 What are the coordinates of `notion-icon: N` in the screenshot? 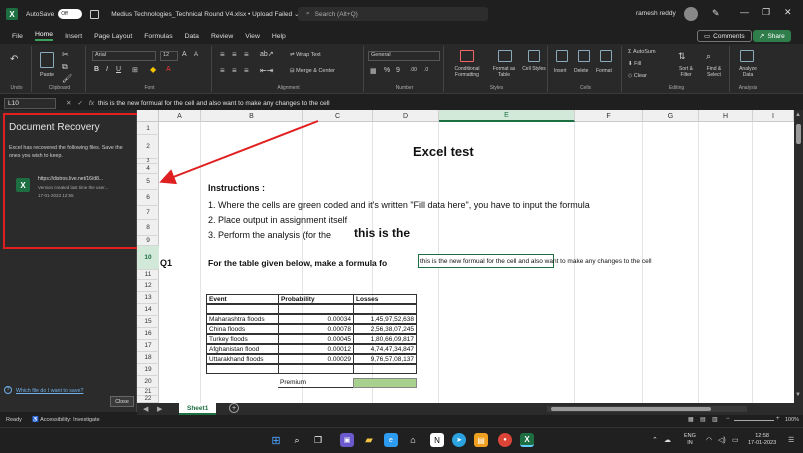 It's located at (437, 440).